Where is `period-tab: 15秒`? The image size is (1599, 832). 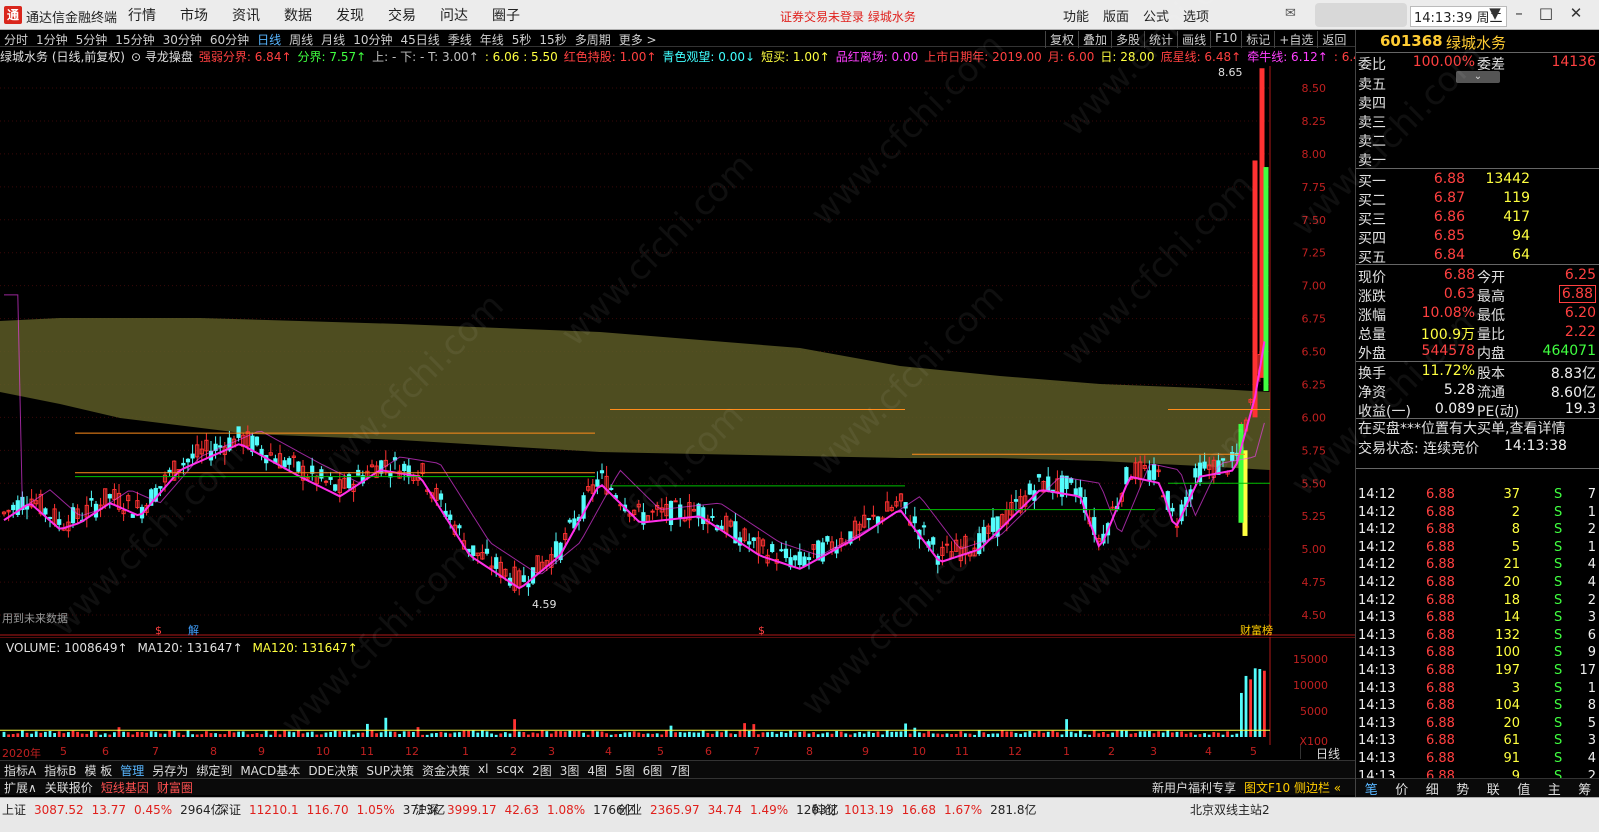 period-tab: 15秒 is located at coordinates (552, 39).